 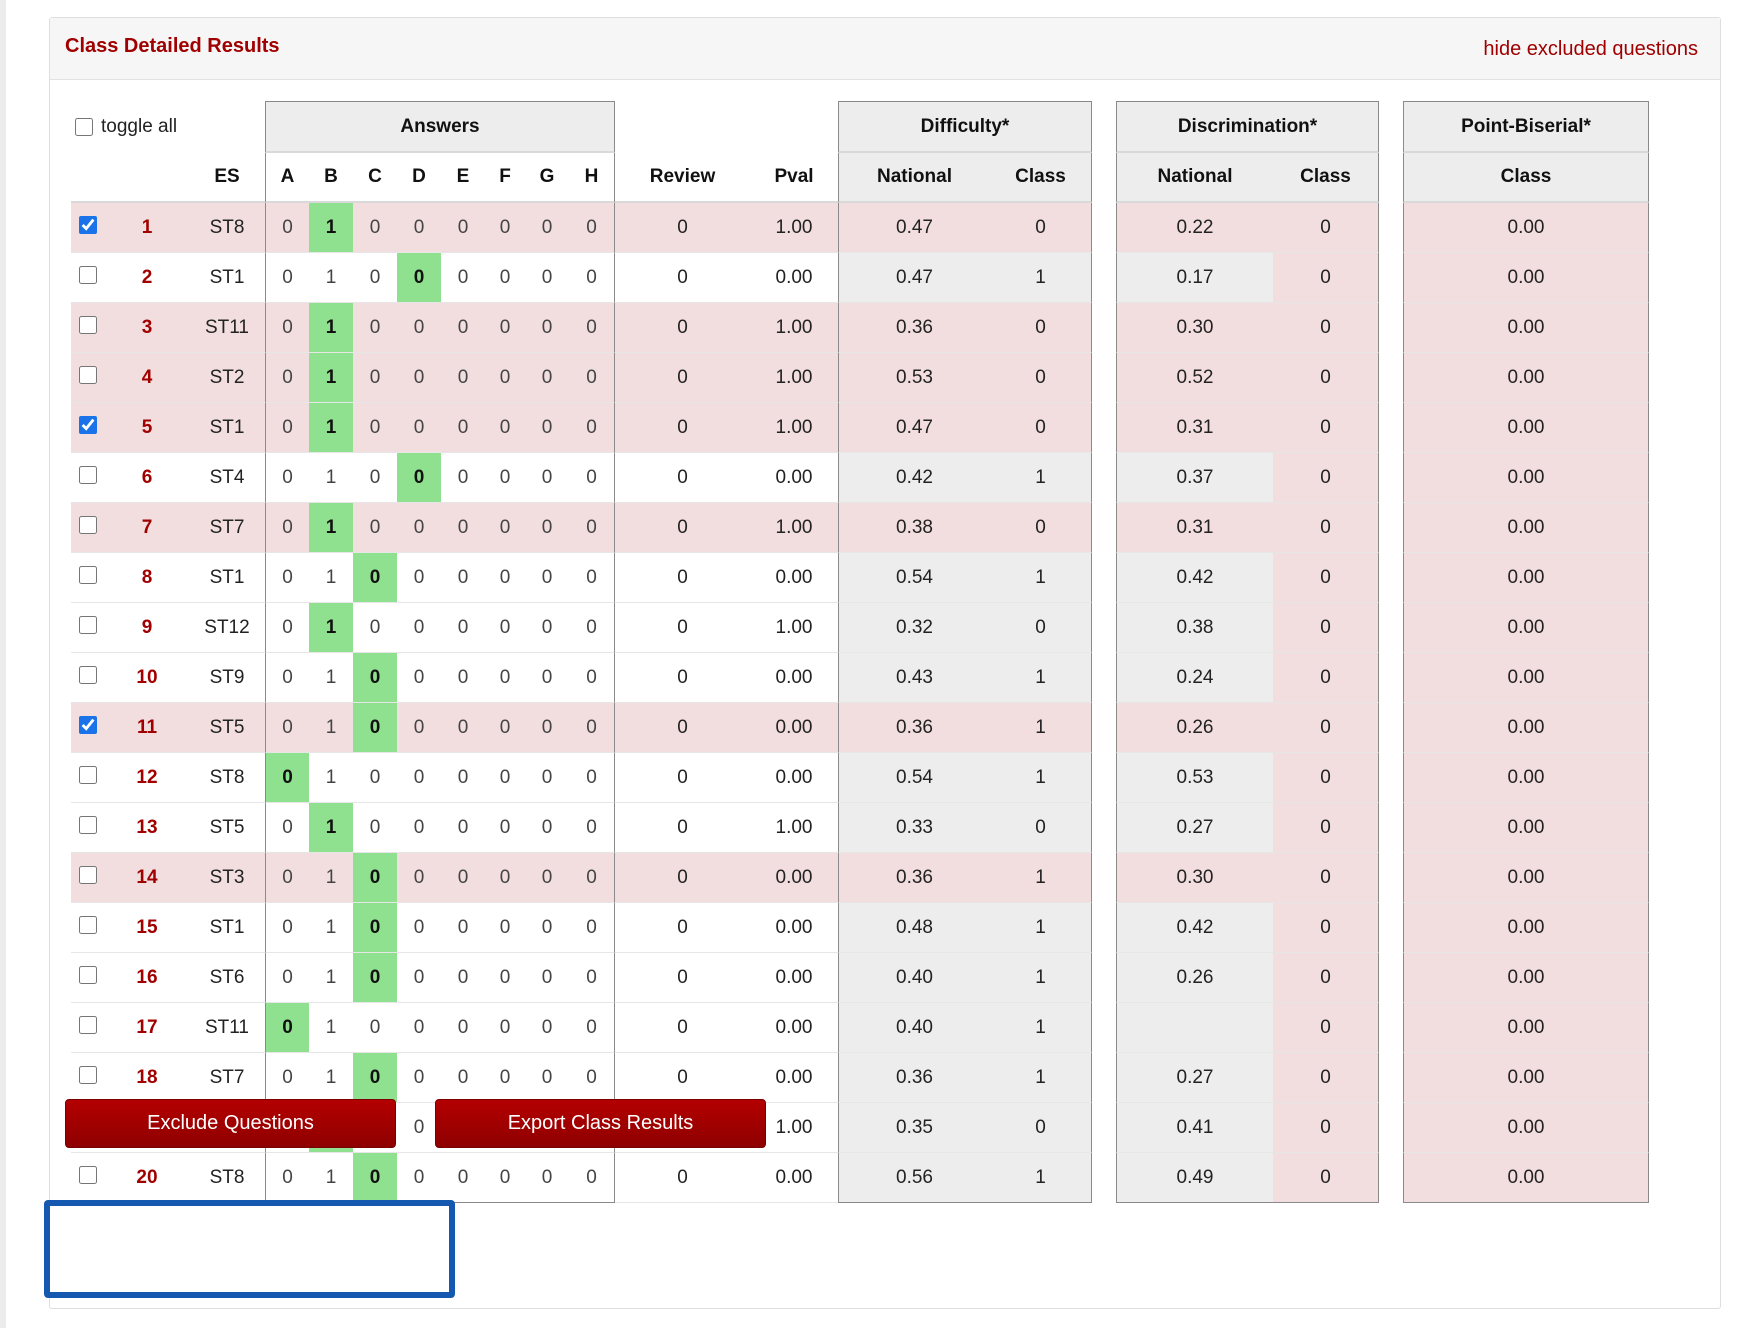 I want to click on col-discrimination-class: Class, so click(x=1326, y=178).